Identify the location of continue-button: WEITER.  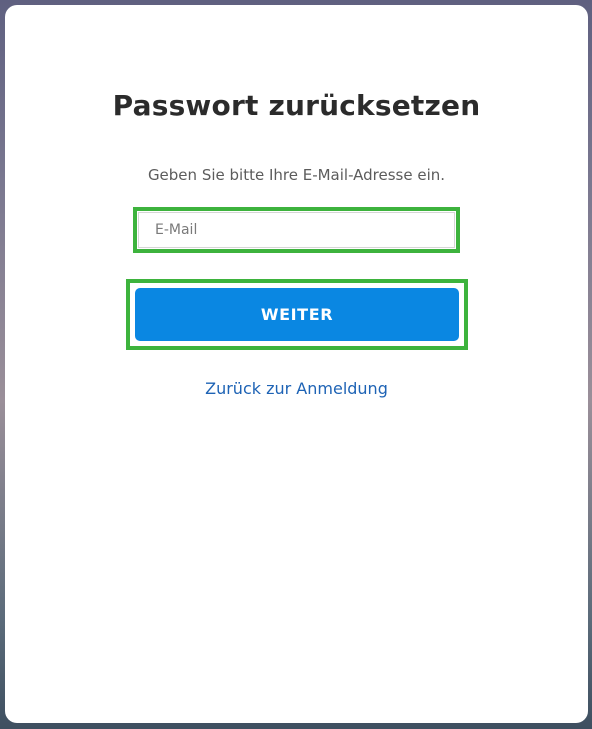
(297, 314).